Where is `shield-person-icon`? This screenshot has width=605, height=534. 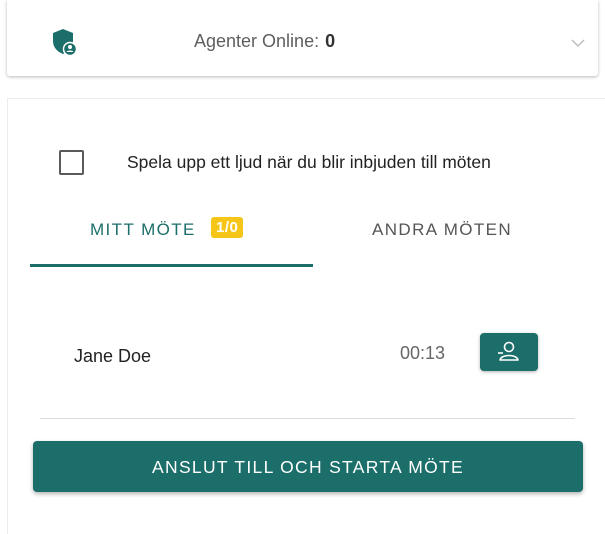
shield-person-icon is located at coordinates (65, 43).